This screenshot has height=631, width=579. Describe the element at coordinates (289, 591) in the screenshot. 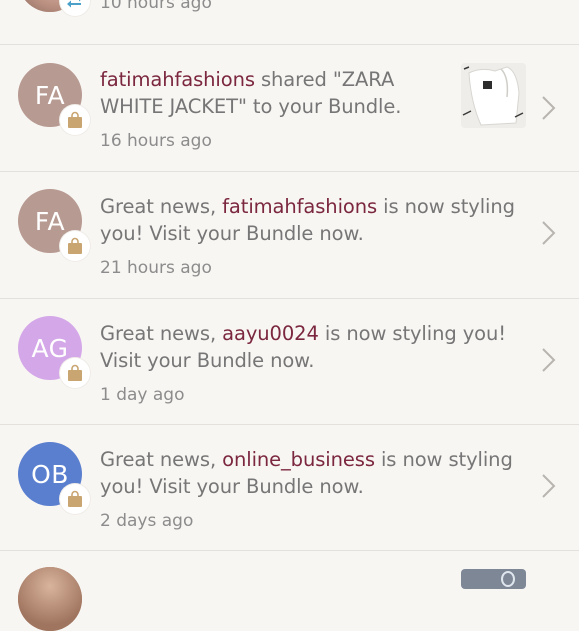

I see `notification-row` at that location.